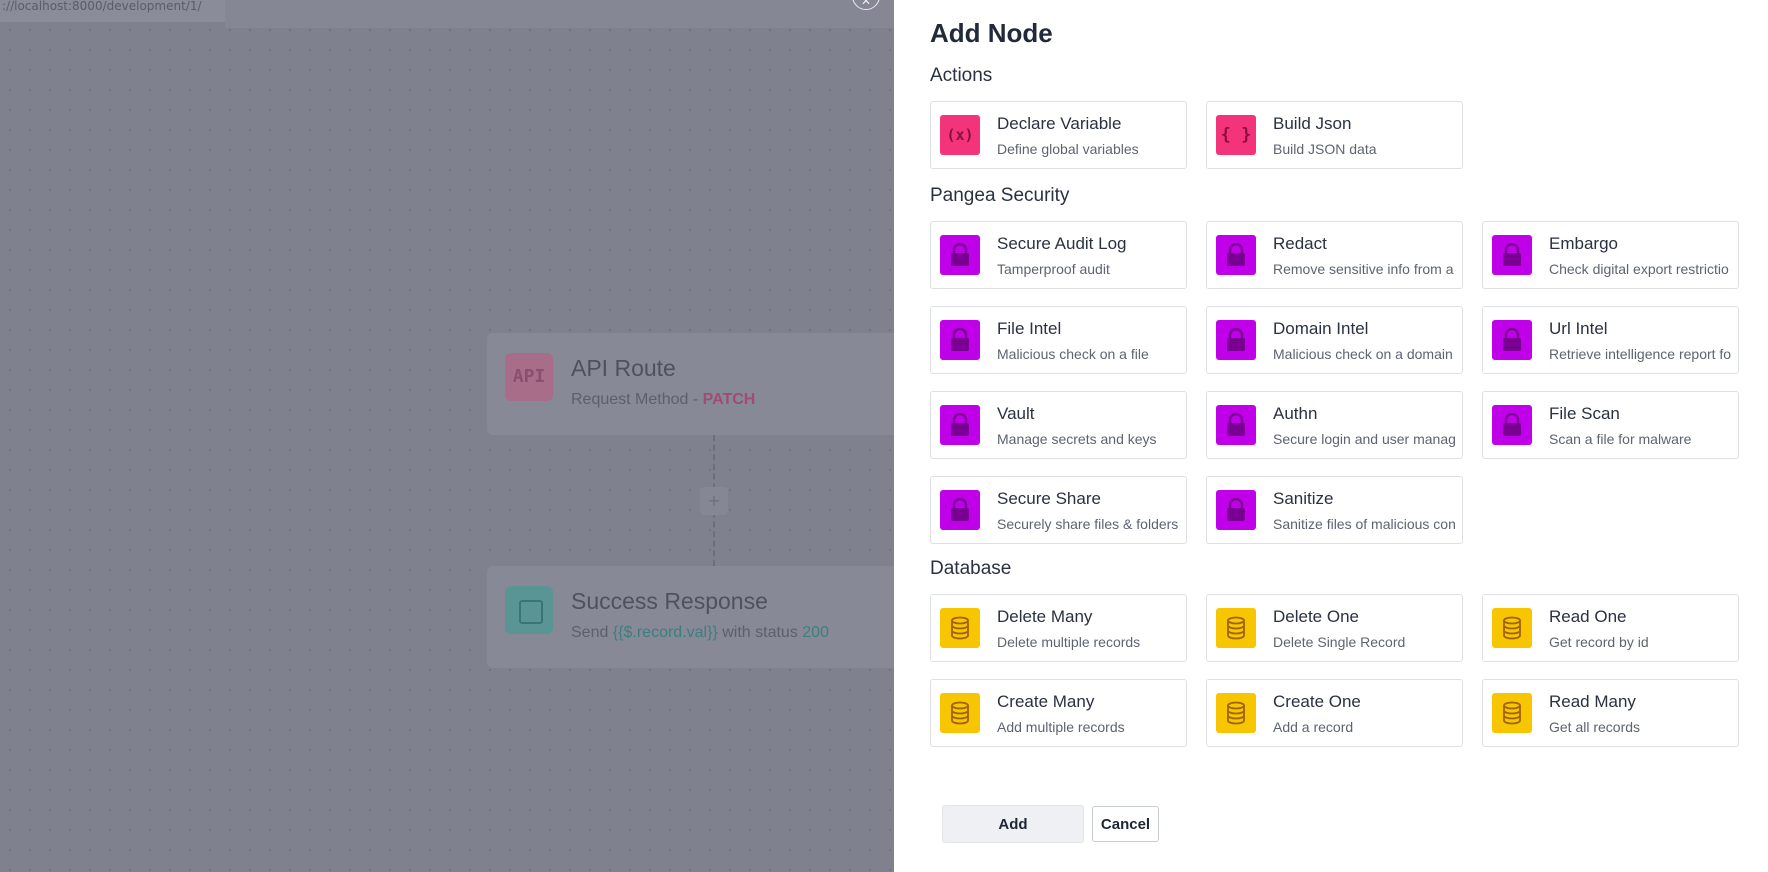 The height and width of the screenshot is (872, 1768). What do you see at coordinates (1058, 628) in the screenshot?
I see `node-card-delete-many: Delete Many Delete multiple records` at bounding box center [1058, 628].